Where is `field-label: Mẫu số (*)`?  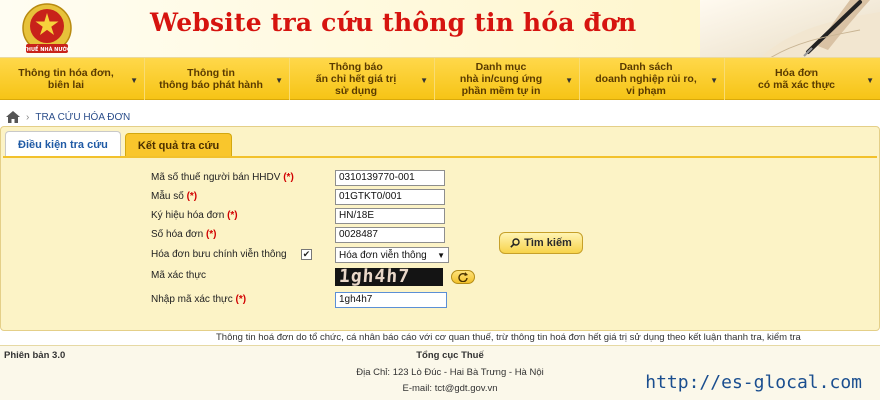 field-label: Mẫu số (*) is located at coordinates (174, 196).